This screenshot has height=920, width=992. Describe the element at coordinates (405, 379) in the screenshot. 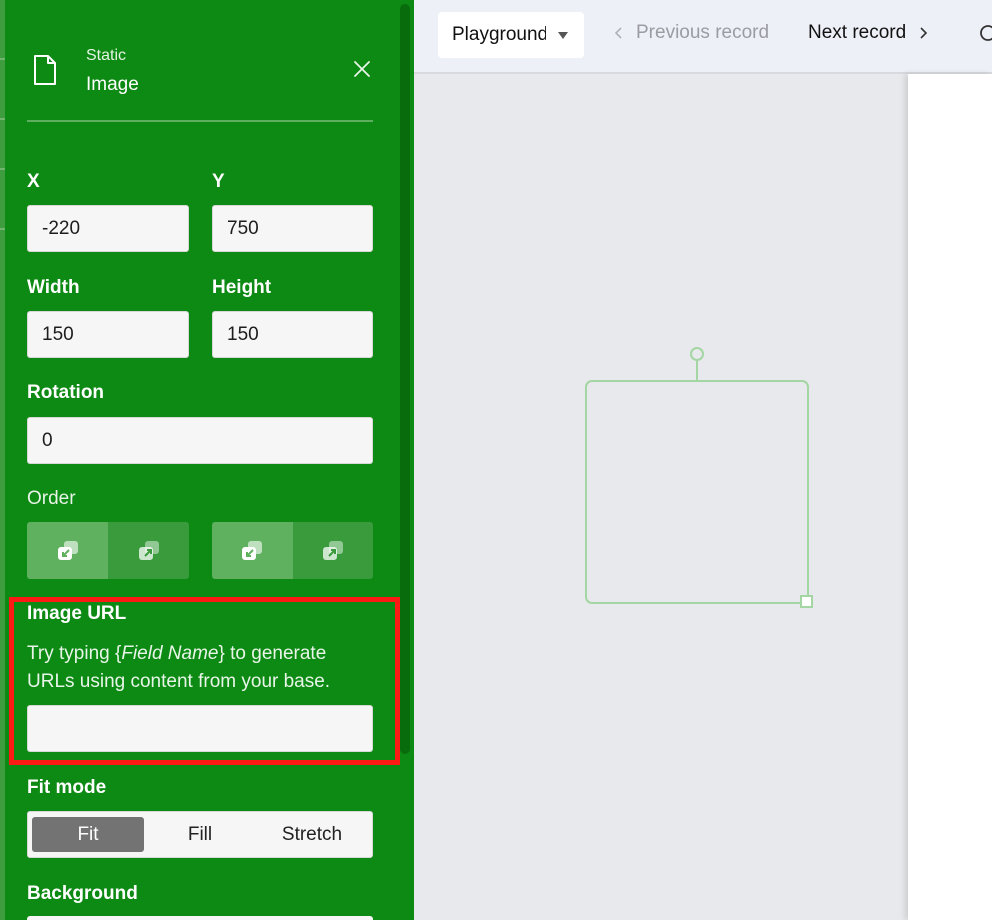

I see `panel-scrollbar` at that location.